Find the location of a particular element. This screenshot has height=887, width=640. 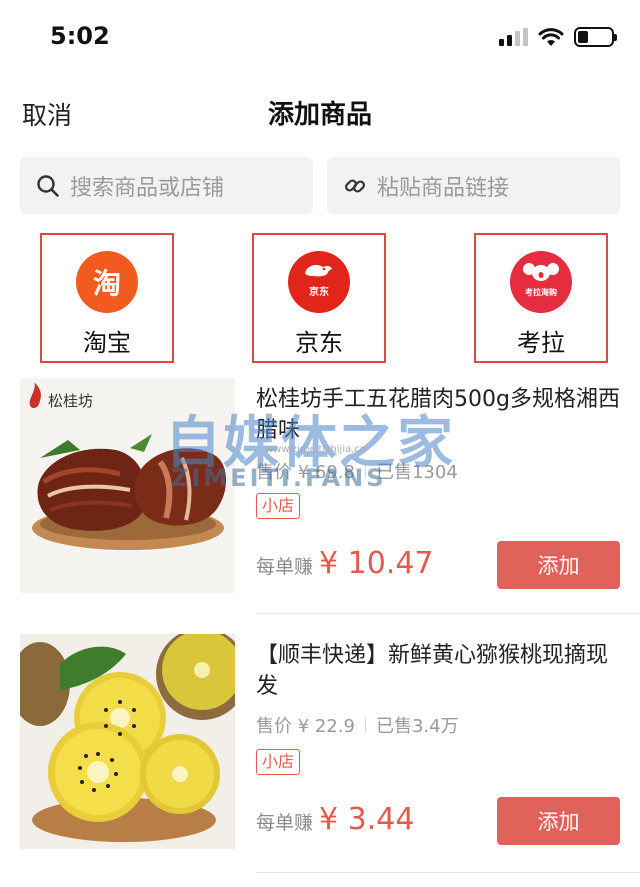

platform-kaola: 考拉海购 考拉 is located at coordinates (541, 298).